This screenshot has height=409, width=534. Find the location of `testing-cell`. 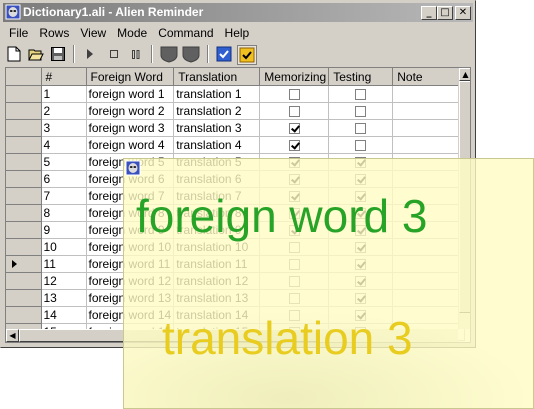

testing-cell is located at coordinates (361, 94).